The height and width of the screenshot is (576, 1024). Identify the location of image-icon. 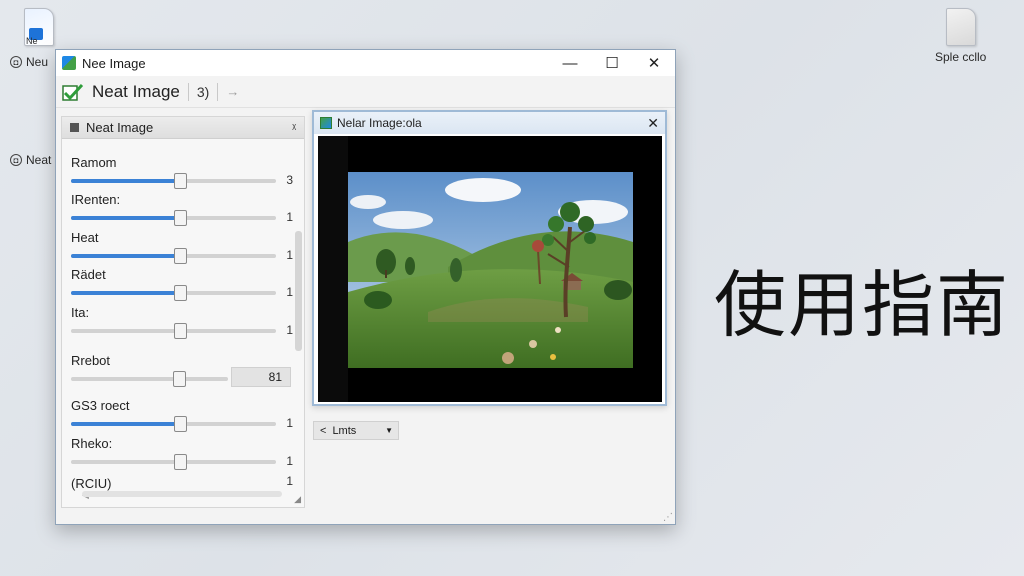
(326, 123).